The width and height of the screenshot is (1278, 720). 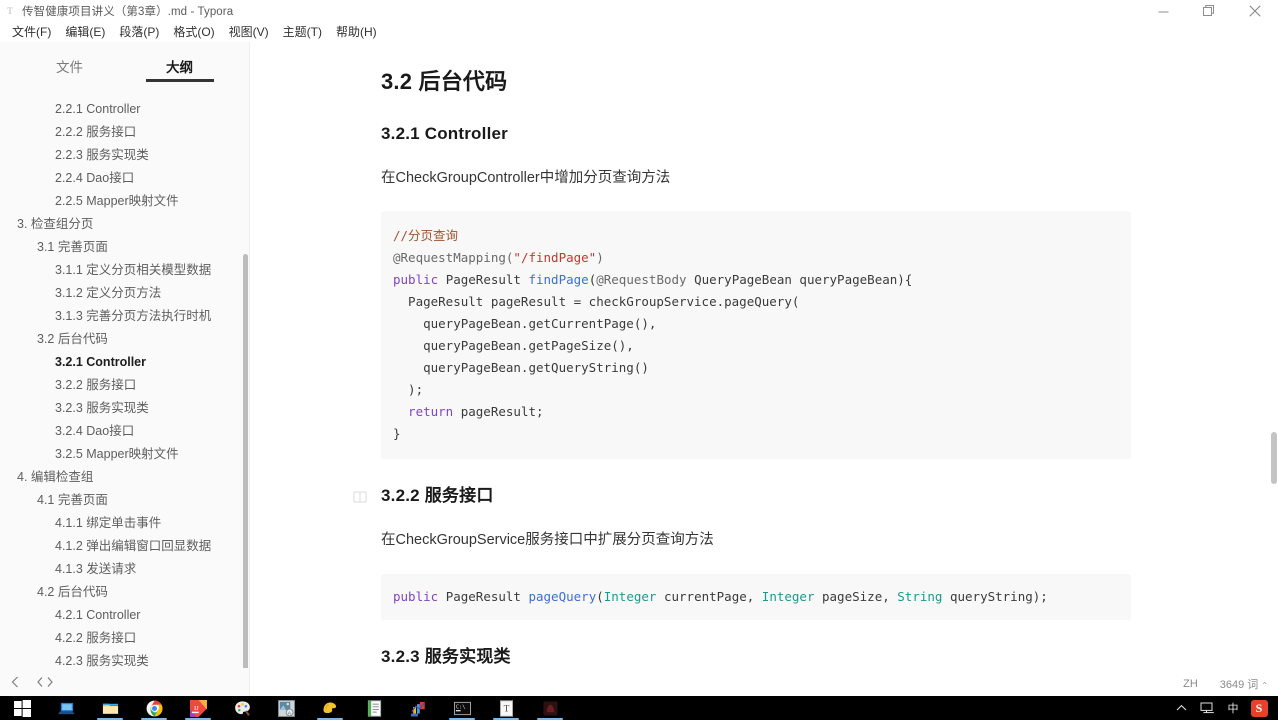 What do you see at coordinates (764, 684) in the screenshot?
I see `status-bar: ZH 3649 词 ⌃` at bounding box center [764, 684].